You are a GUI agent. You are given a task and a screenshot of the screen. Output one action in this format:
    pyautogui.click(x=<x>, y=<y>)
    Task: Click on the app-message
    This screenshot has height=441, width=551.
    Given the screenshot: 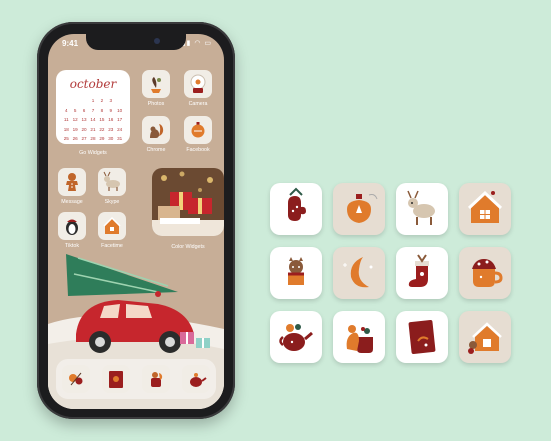 What is the action you would take?
    pyautogui.click(x=72, y=182)
    